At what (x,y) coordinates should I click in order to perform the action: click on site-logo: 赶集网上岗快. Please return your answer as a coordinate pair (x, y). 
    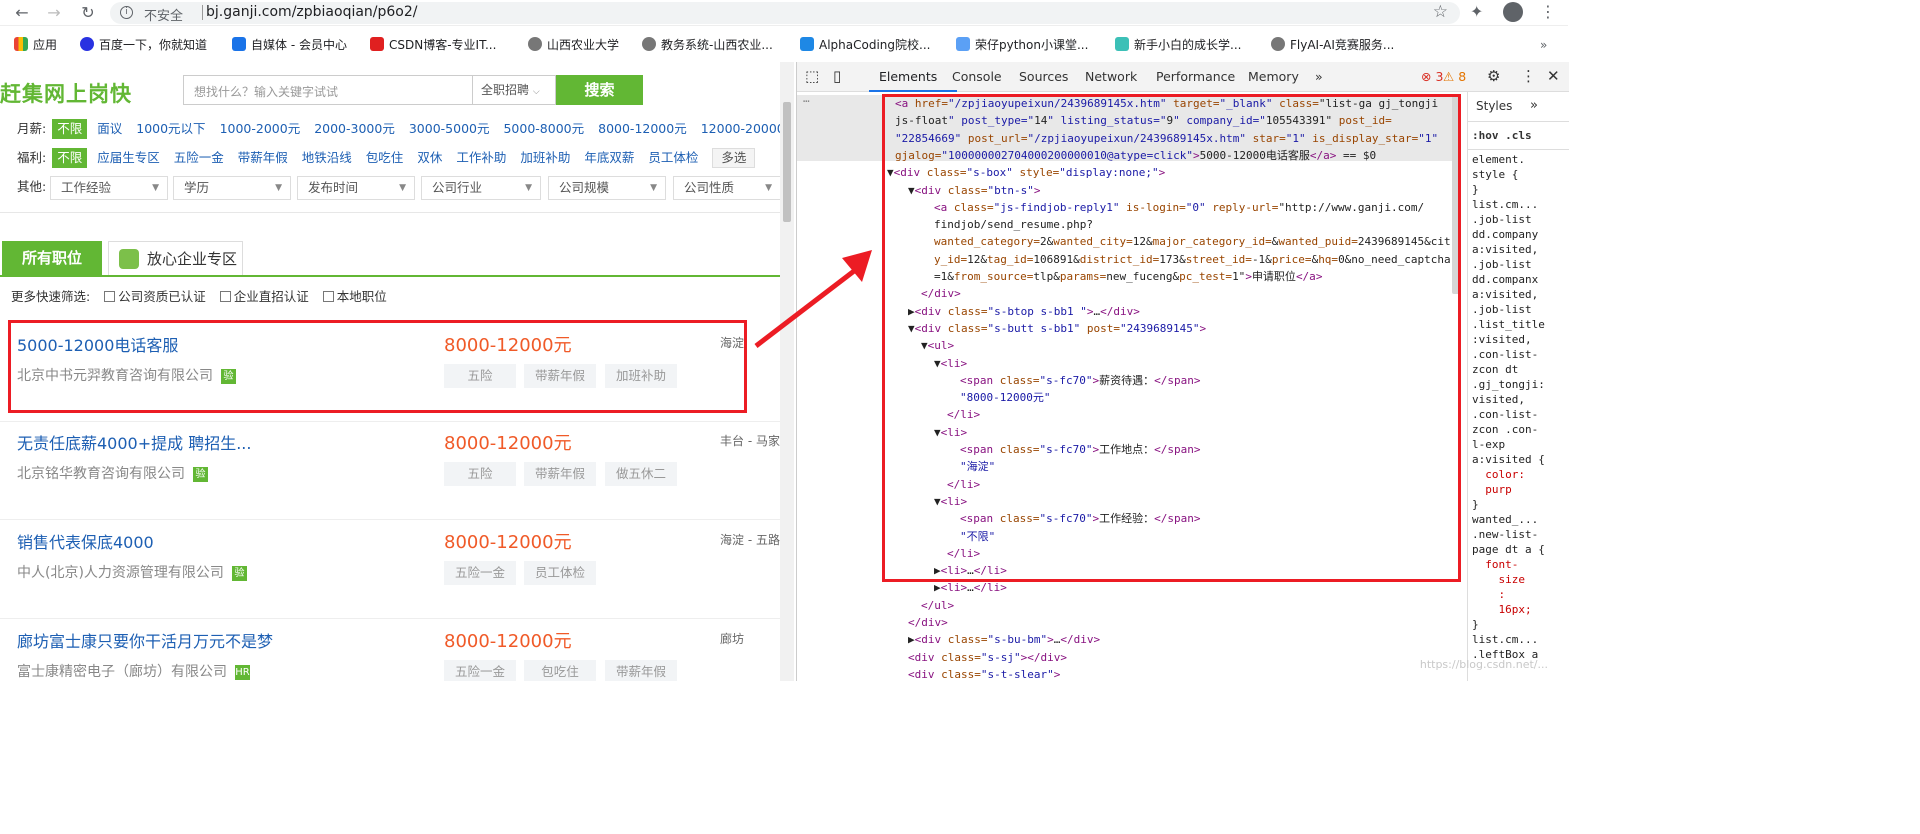
    Looking at the image, I should click on (66, 93).